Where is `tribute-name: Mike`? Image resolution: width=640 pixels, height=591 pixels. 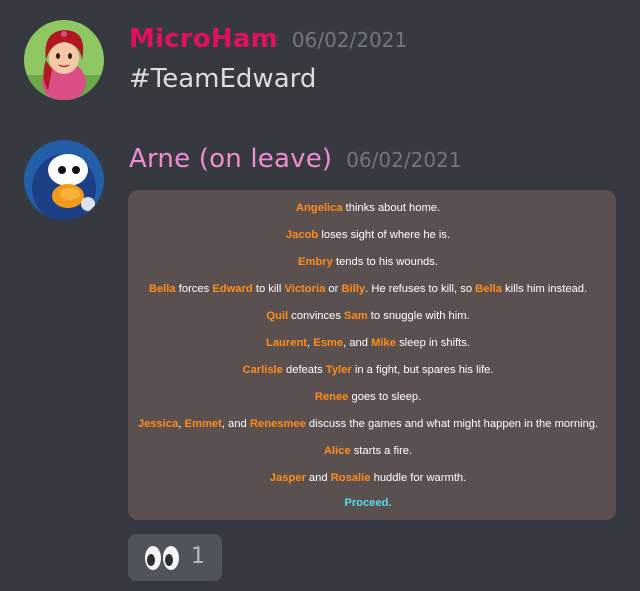 tribute-name: Mike is located at coordinates (383, 343).